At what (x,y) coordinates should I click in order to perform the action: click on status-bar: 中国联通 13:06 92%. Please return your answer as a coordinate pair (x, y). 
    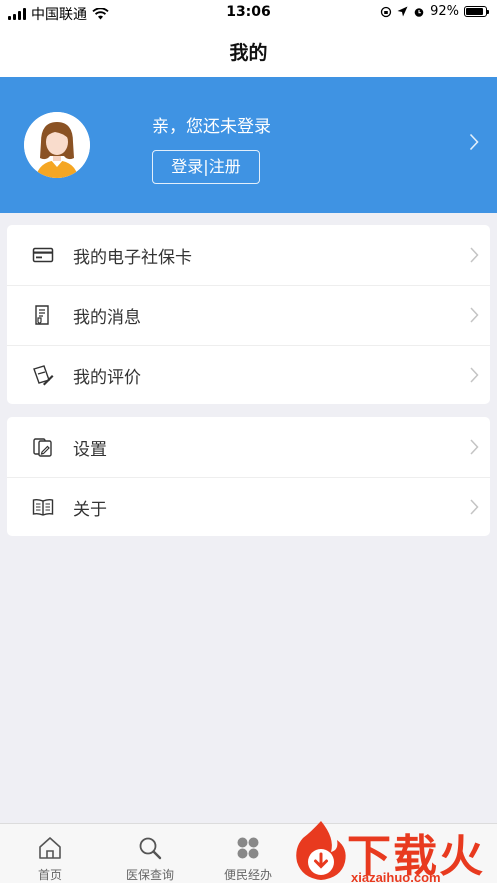
    Looking at the image, I should click on (248, 13).